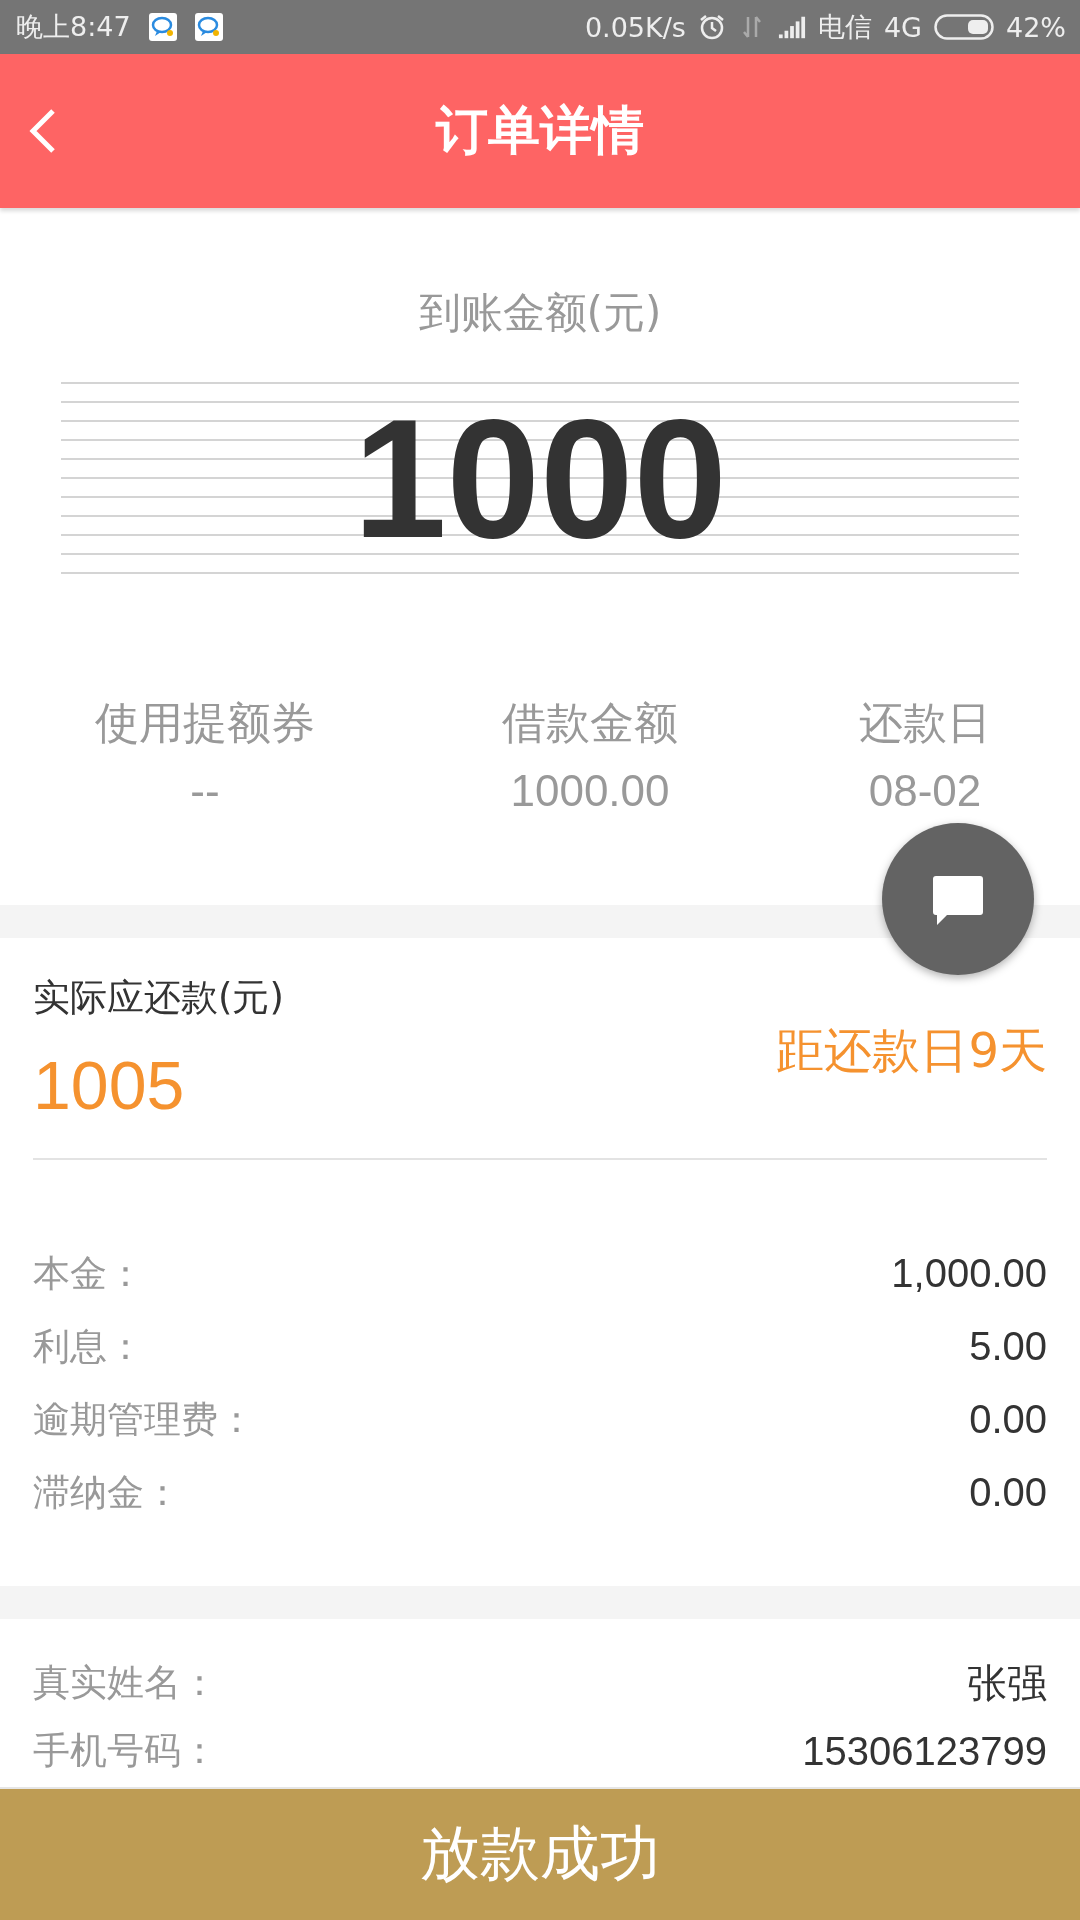 The height and width of the screenshot is (1920, 1080). I want to click on stat-label: 使用提额券, so click(205, 723).